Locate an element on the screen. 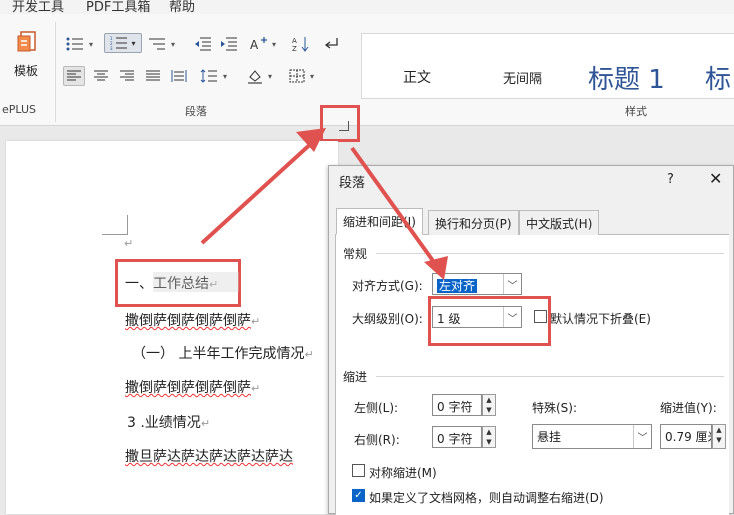  heading-selection-highlight is located at coordinates (196, 282).